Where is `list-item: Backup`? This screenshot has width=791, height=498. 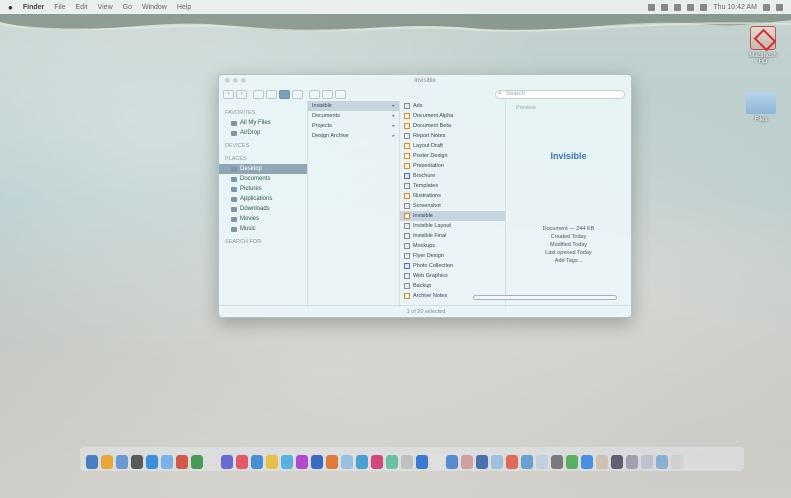
list-item: Backup is located at coordinates (452, 286).